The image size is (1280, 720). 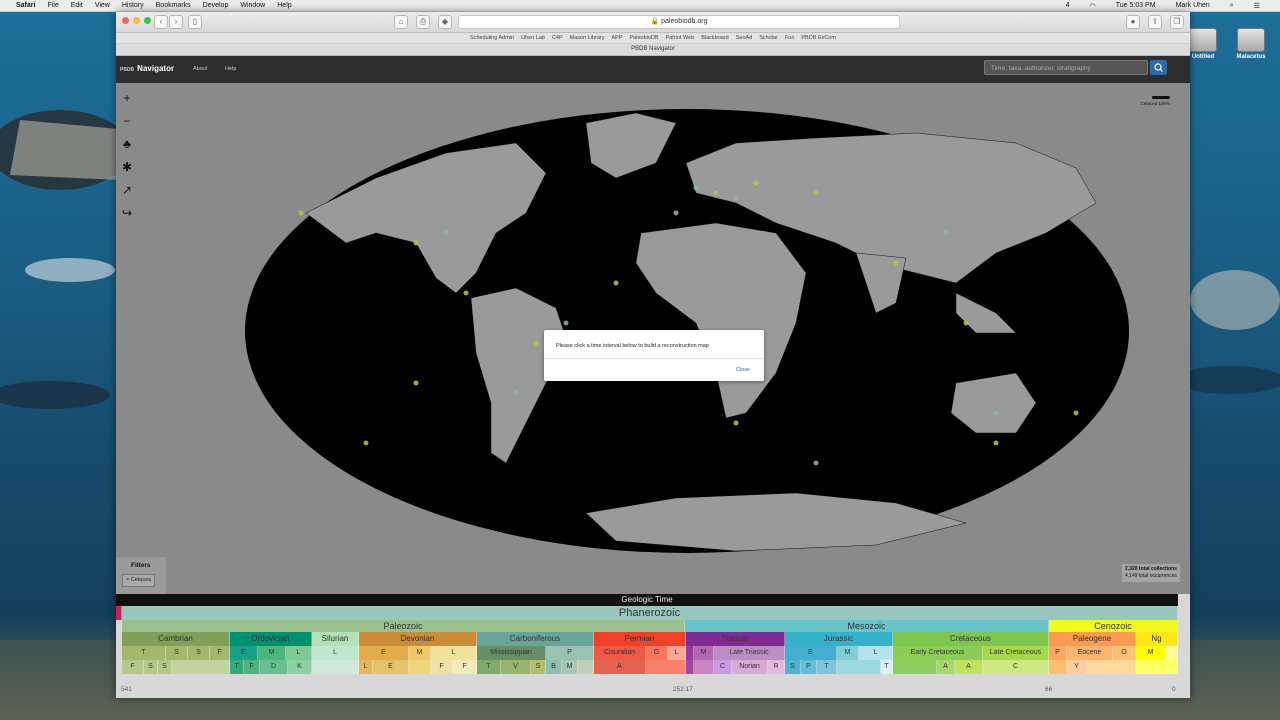 What do you see at coordinates (136, 20) in the screenshot?
I see `minimize-window-button` at bounding box center [136, 20].